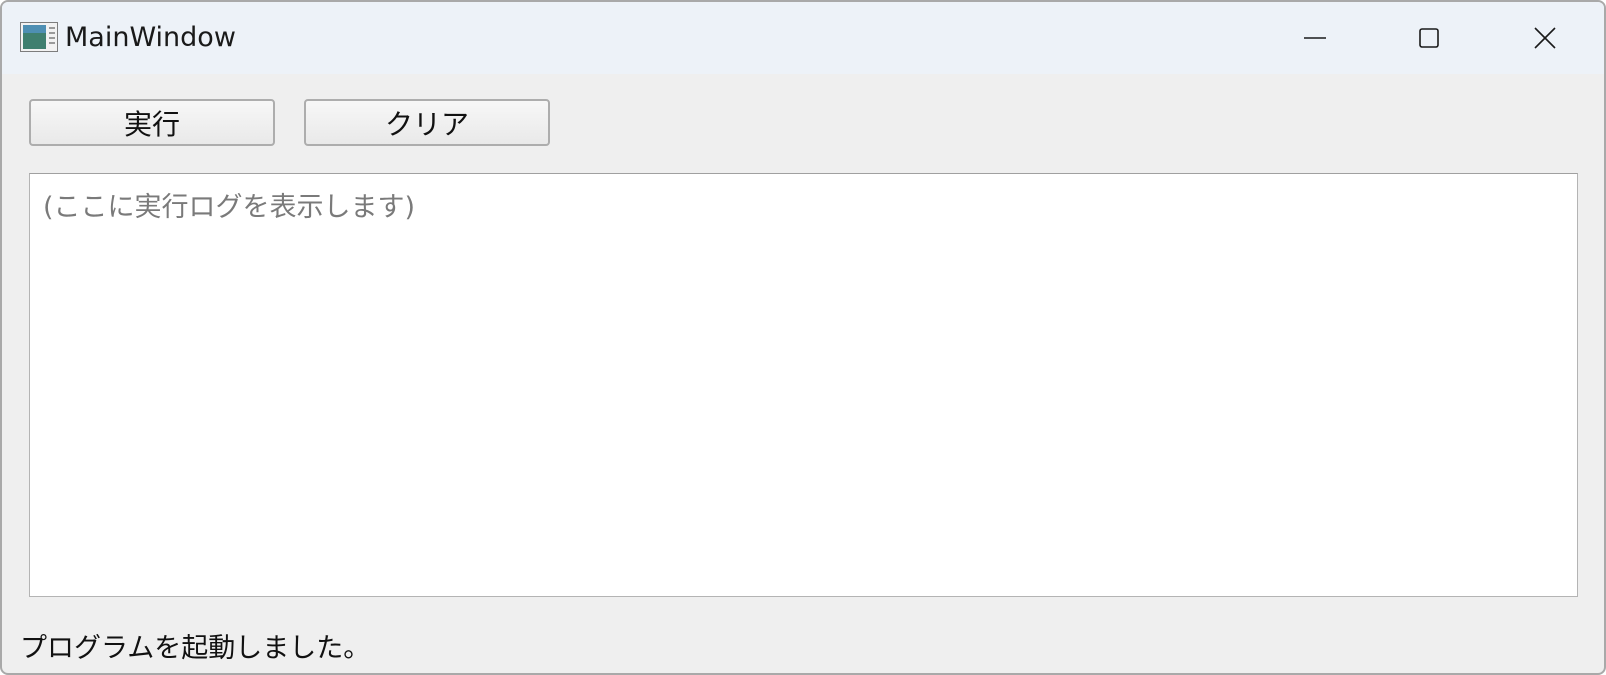 Image resolution: width=1606 pixels, height=675 pixels. Describe the element at coordinates (229, 207) in the screenshot. I see `log-placeholder: (ここに実行ログを表示します)` at that location.